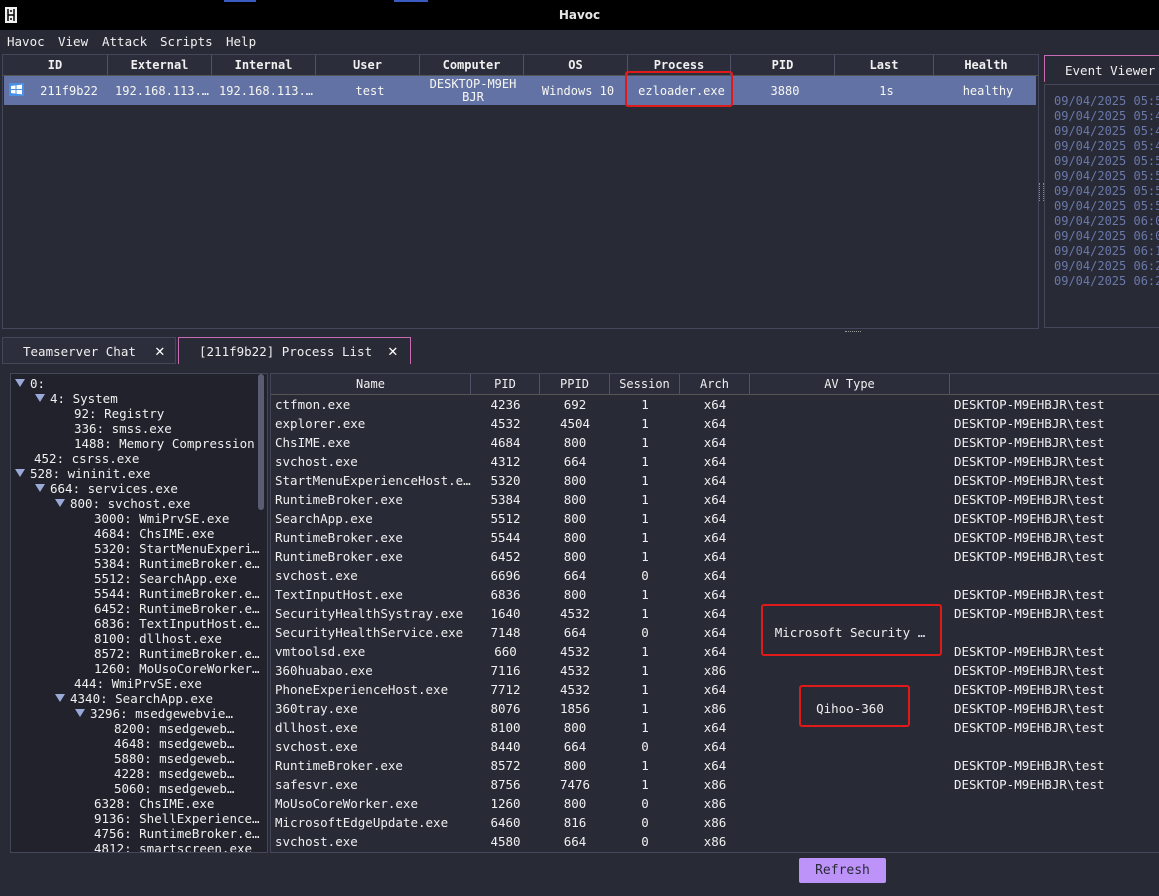 This screenshot has height=896, width=1159. I want to click on tree-node: 8100: dllhost.exe, so click(158, 638).